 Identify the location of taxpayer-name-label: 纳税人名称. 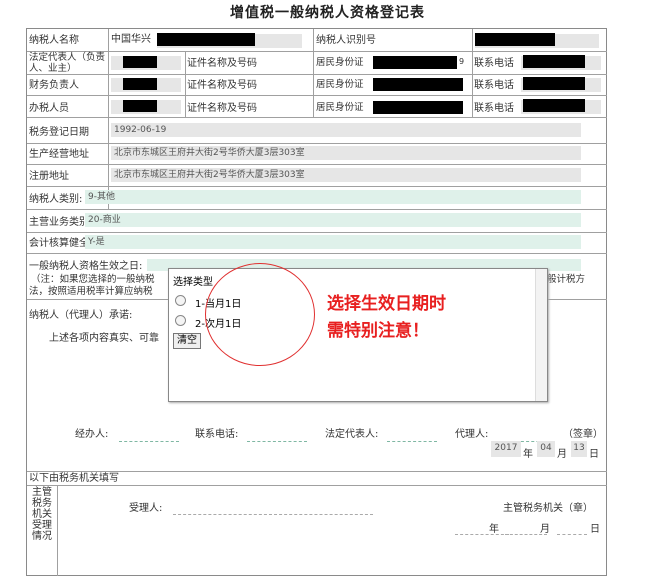
(54, 40).